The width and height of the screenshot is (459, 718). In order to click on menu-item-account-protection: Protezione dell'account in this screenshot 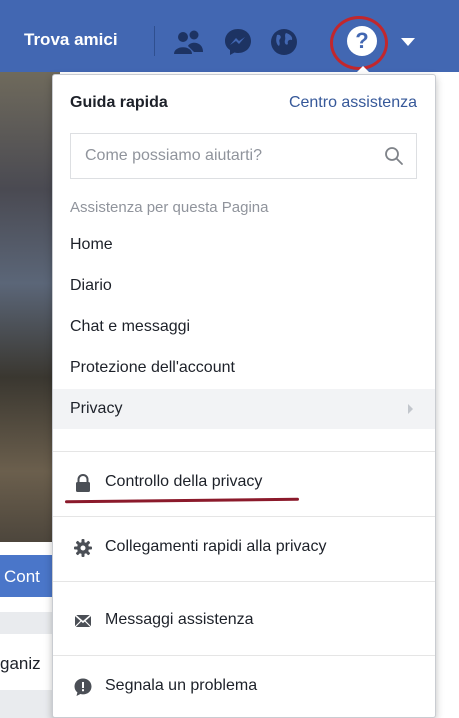, I will do `click(244, 368)`.